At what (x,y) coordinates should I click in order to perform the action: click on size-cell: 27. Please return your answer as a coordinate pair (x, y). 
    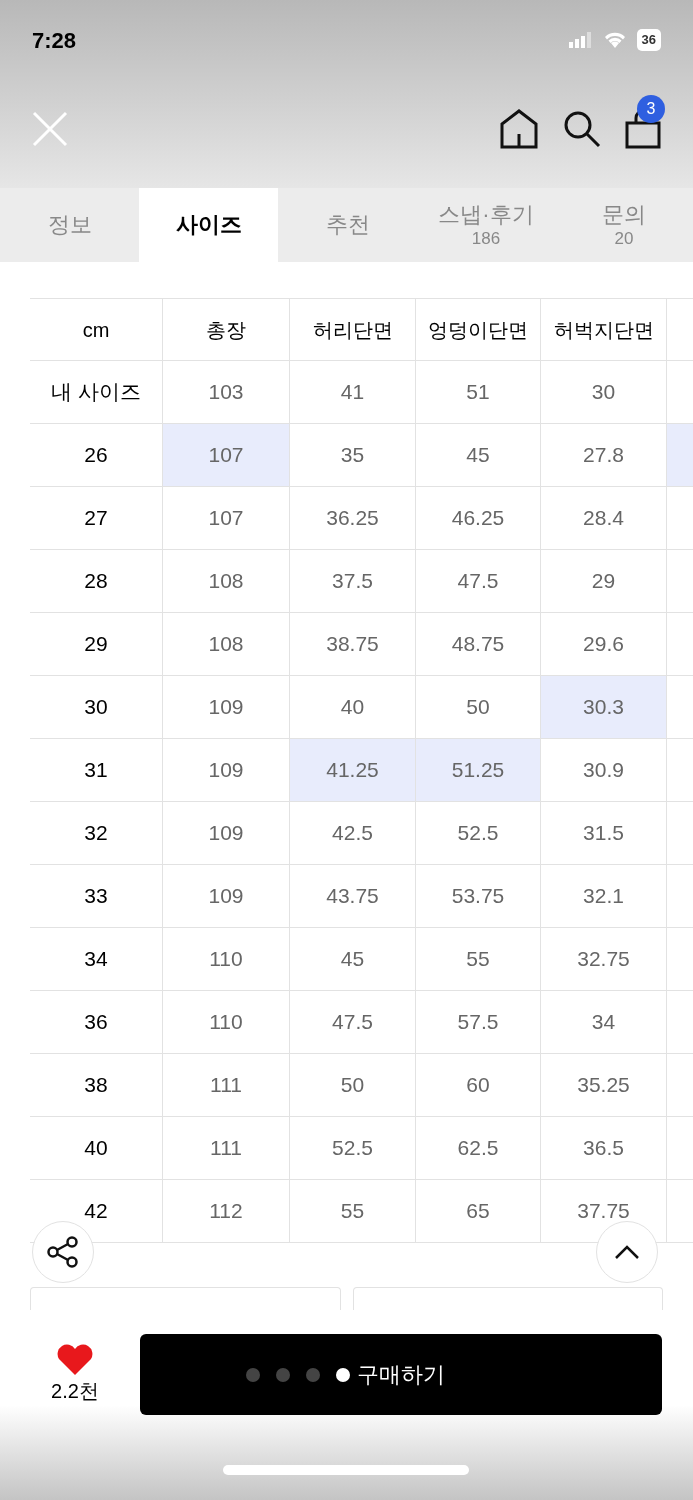
    Looking at the image, I should click on (96, 518).